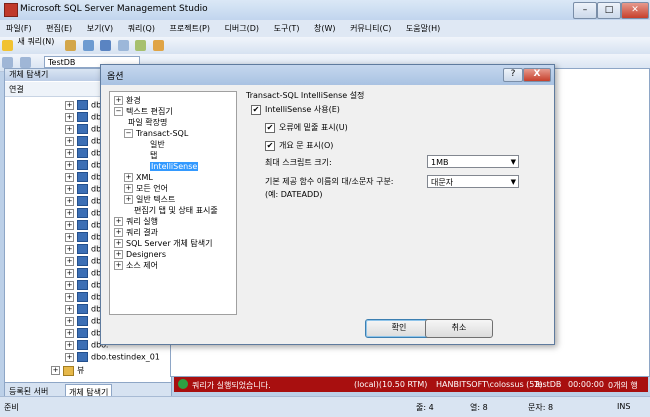  What do you see at coordinates (231, 385) in the screenshot?
I see `status-message: 쿼리가 실행되었습니다.` at bounding box center [231, 385].